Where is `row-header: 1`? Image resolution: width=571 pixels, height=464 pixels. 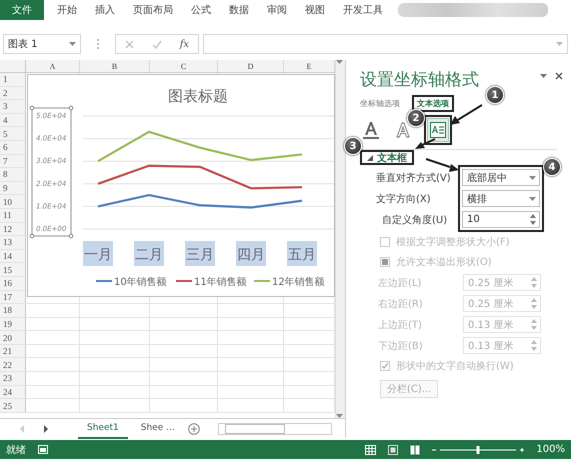
row-header: 1 is located at coordinates (13, 79).